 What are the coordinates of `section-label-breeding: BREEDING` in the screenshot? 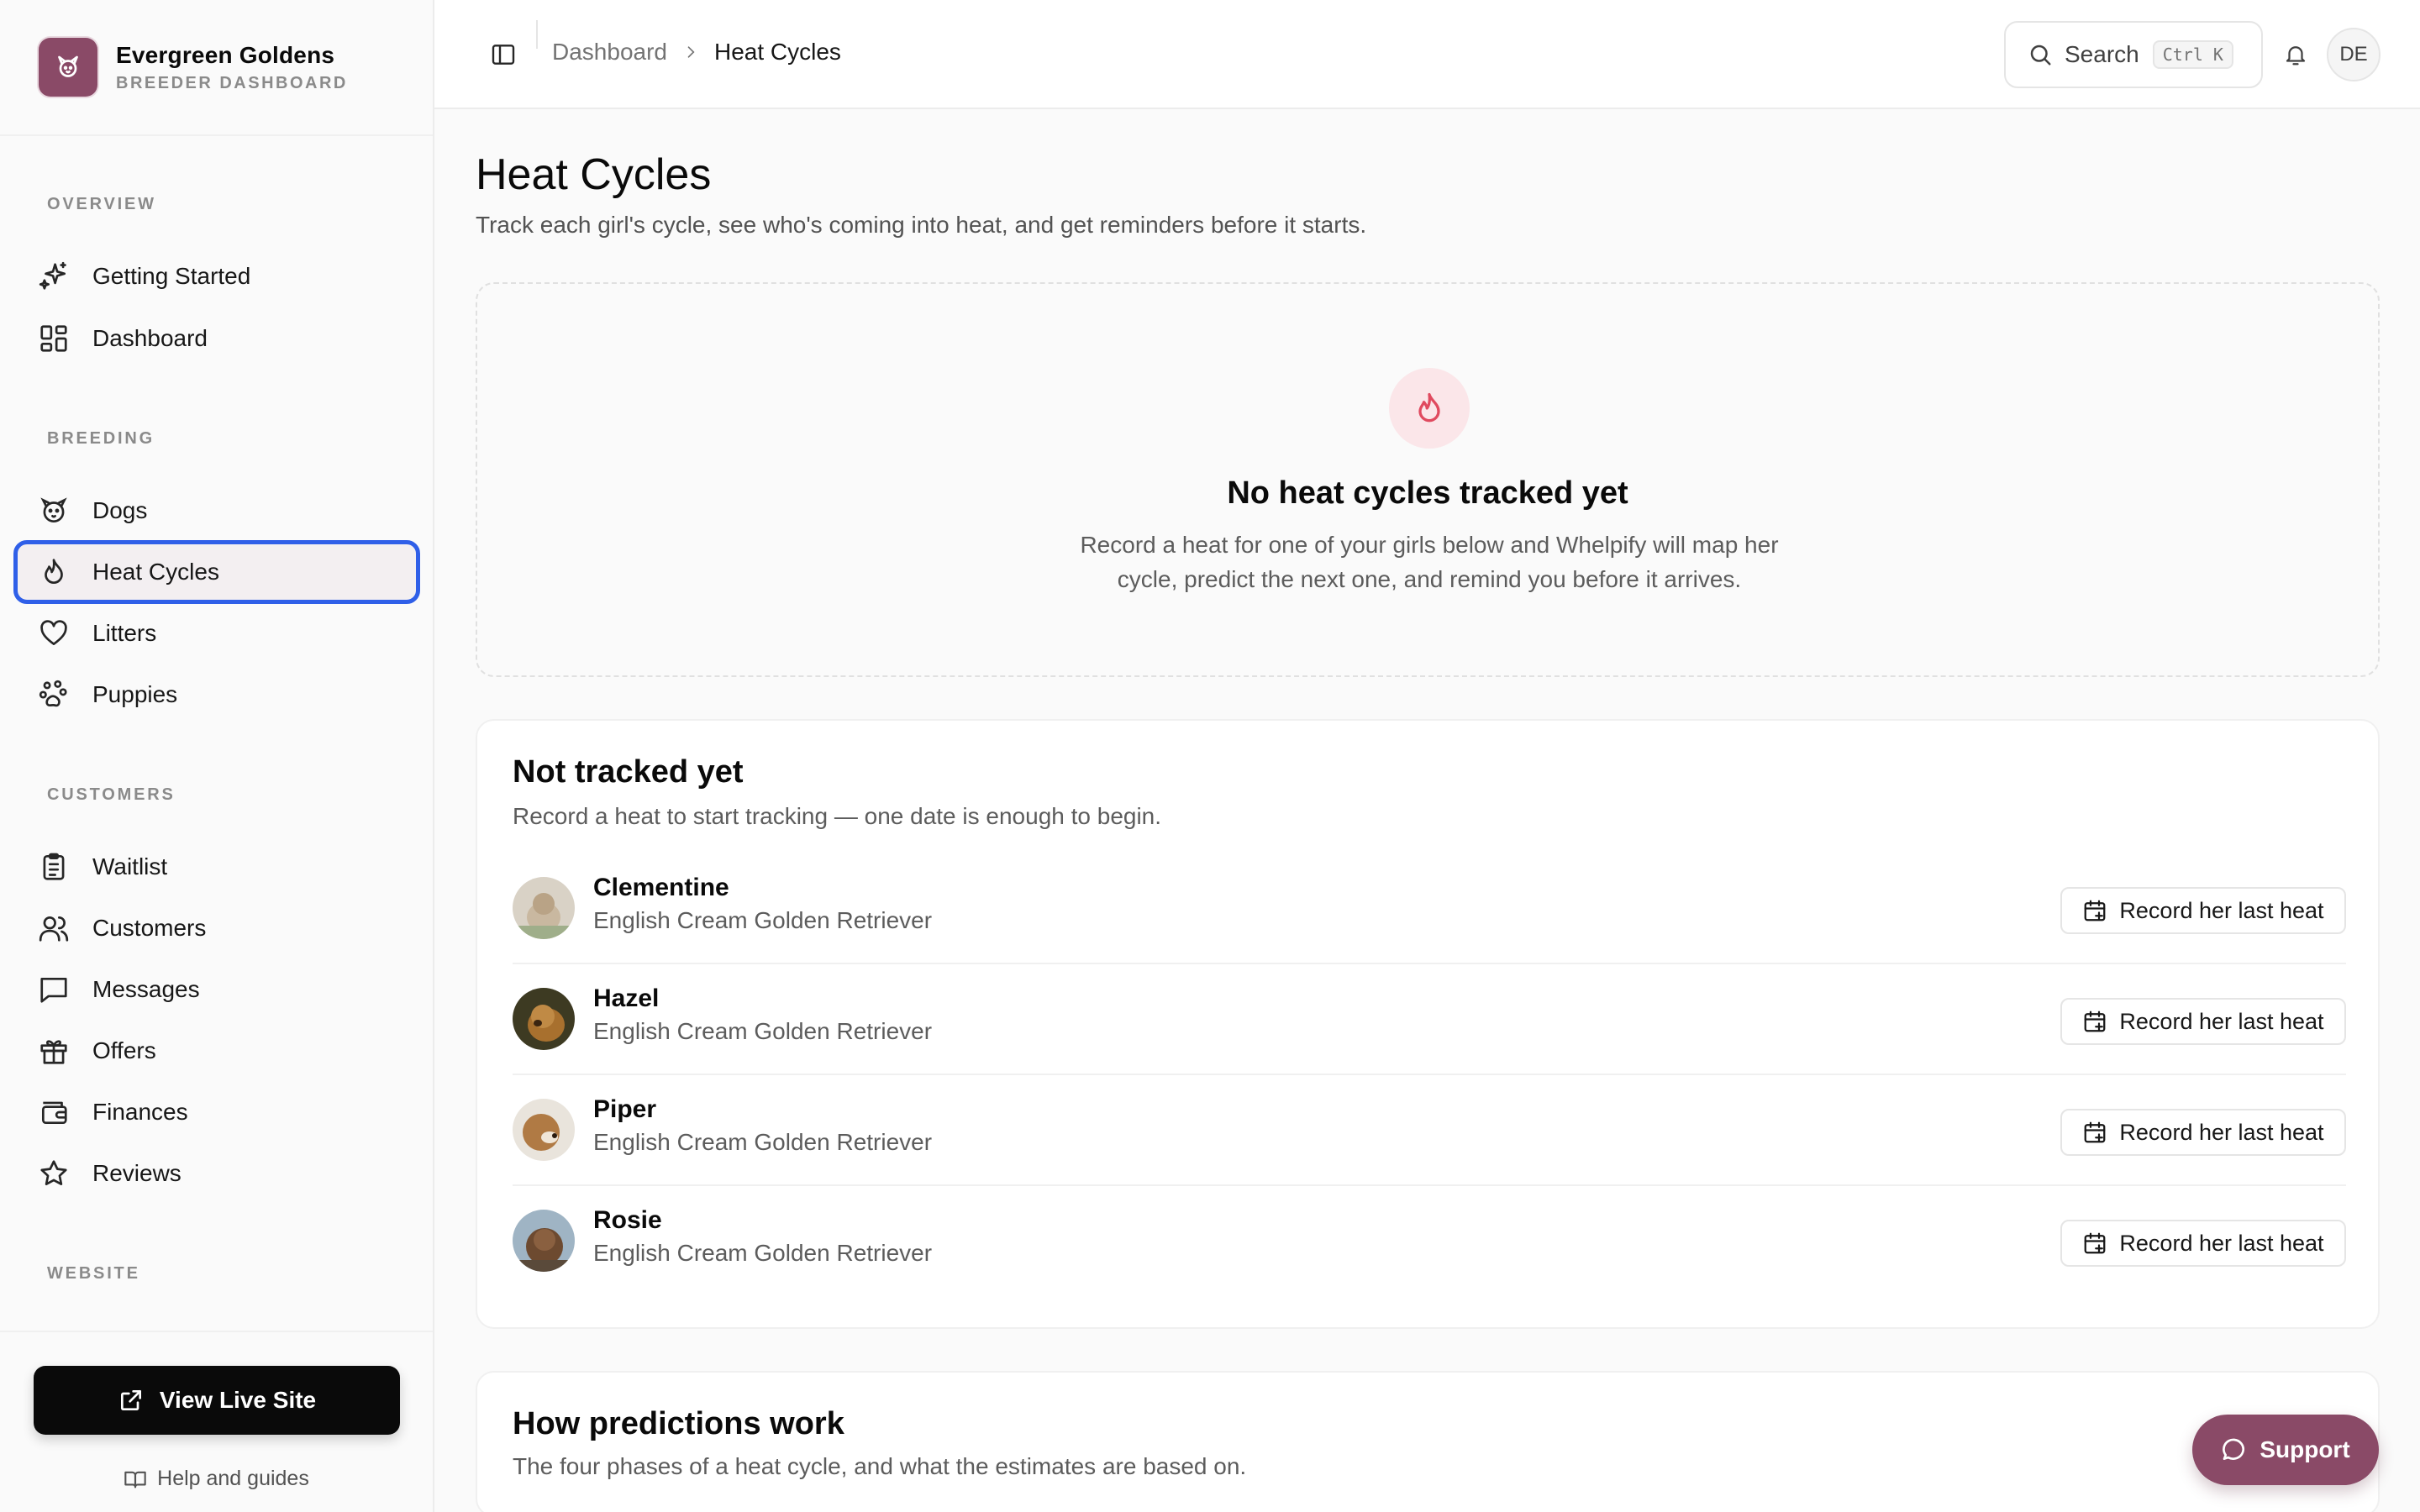 It's located at (101, 438).